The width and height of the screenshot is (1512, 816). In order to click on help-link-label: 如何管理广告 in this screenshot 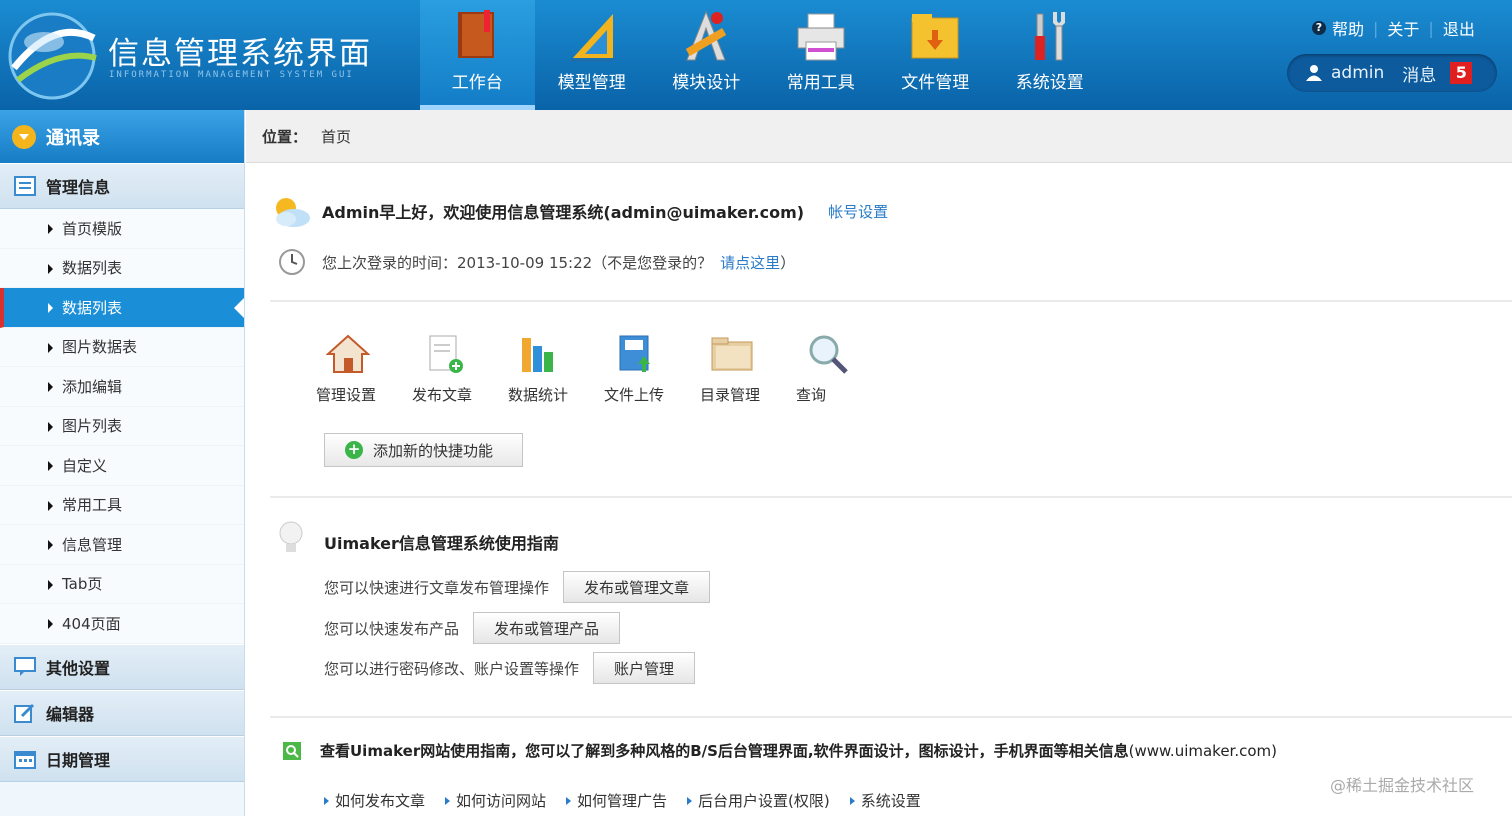, I will do `click(622, 801)`.